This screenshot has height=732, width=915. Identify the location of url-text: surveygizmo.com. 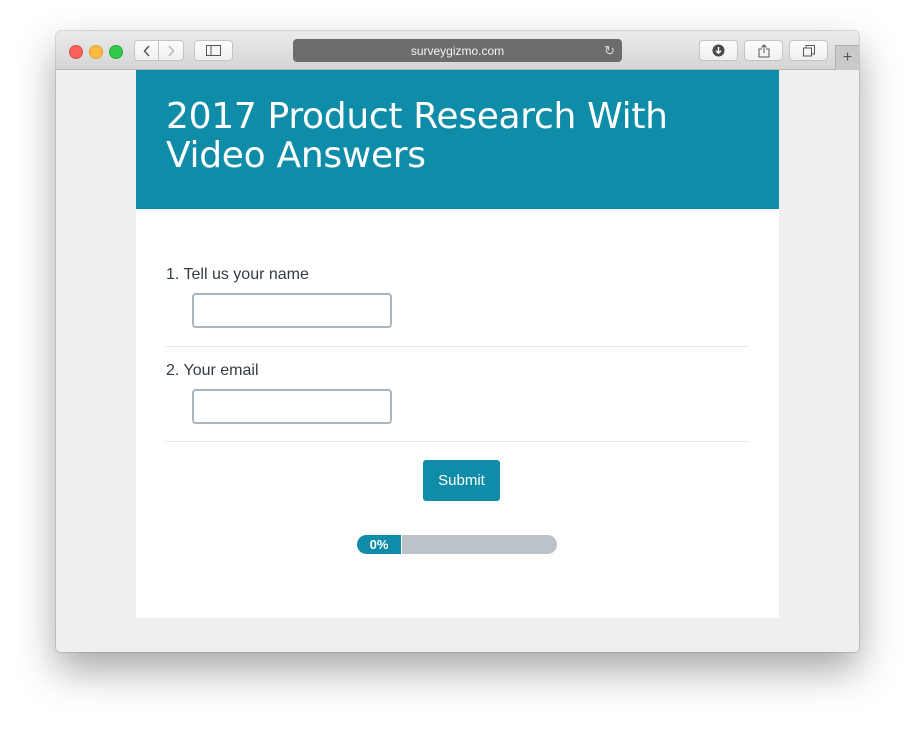
(457, 50).